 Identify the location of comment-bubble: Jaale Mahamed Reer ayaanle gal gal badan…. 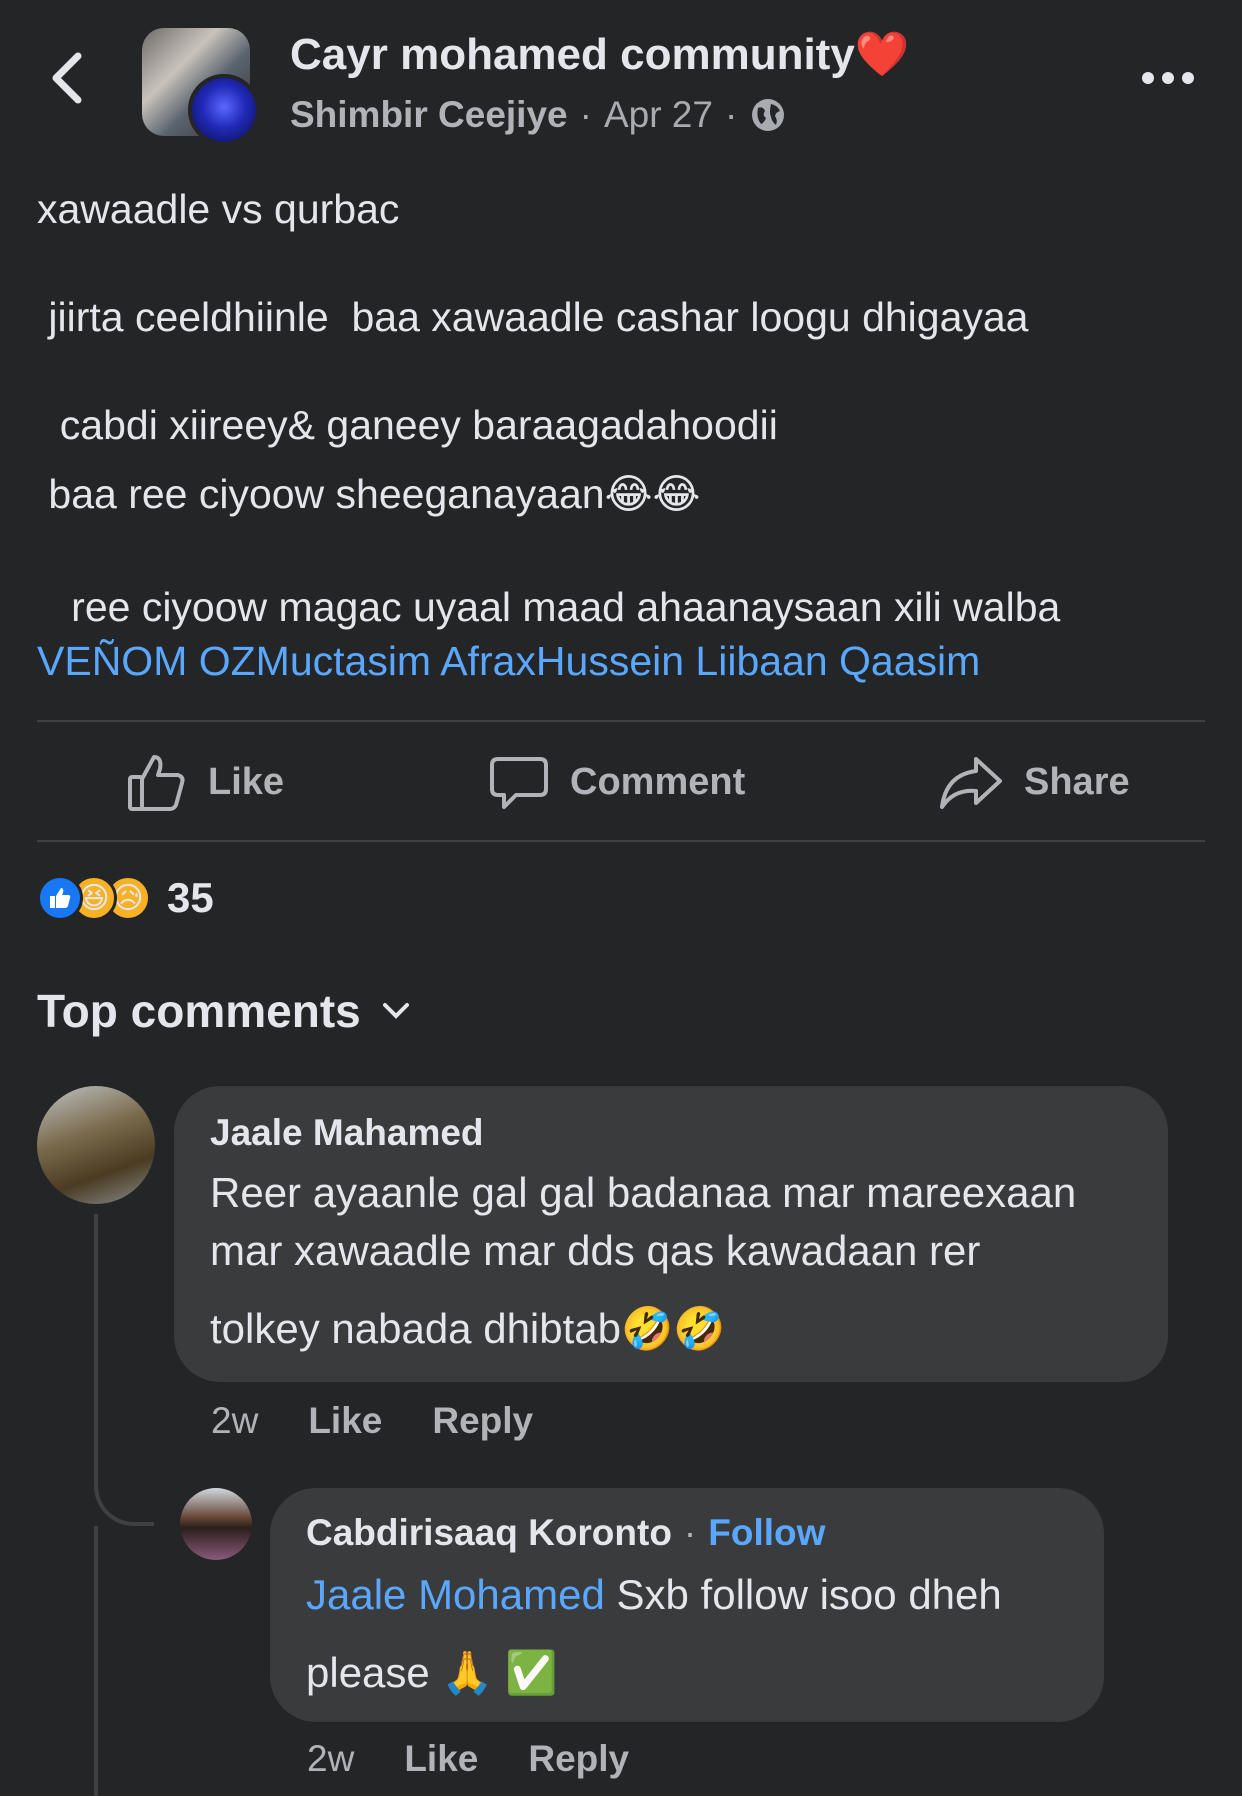
(671, 1234).